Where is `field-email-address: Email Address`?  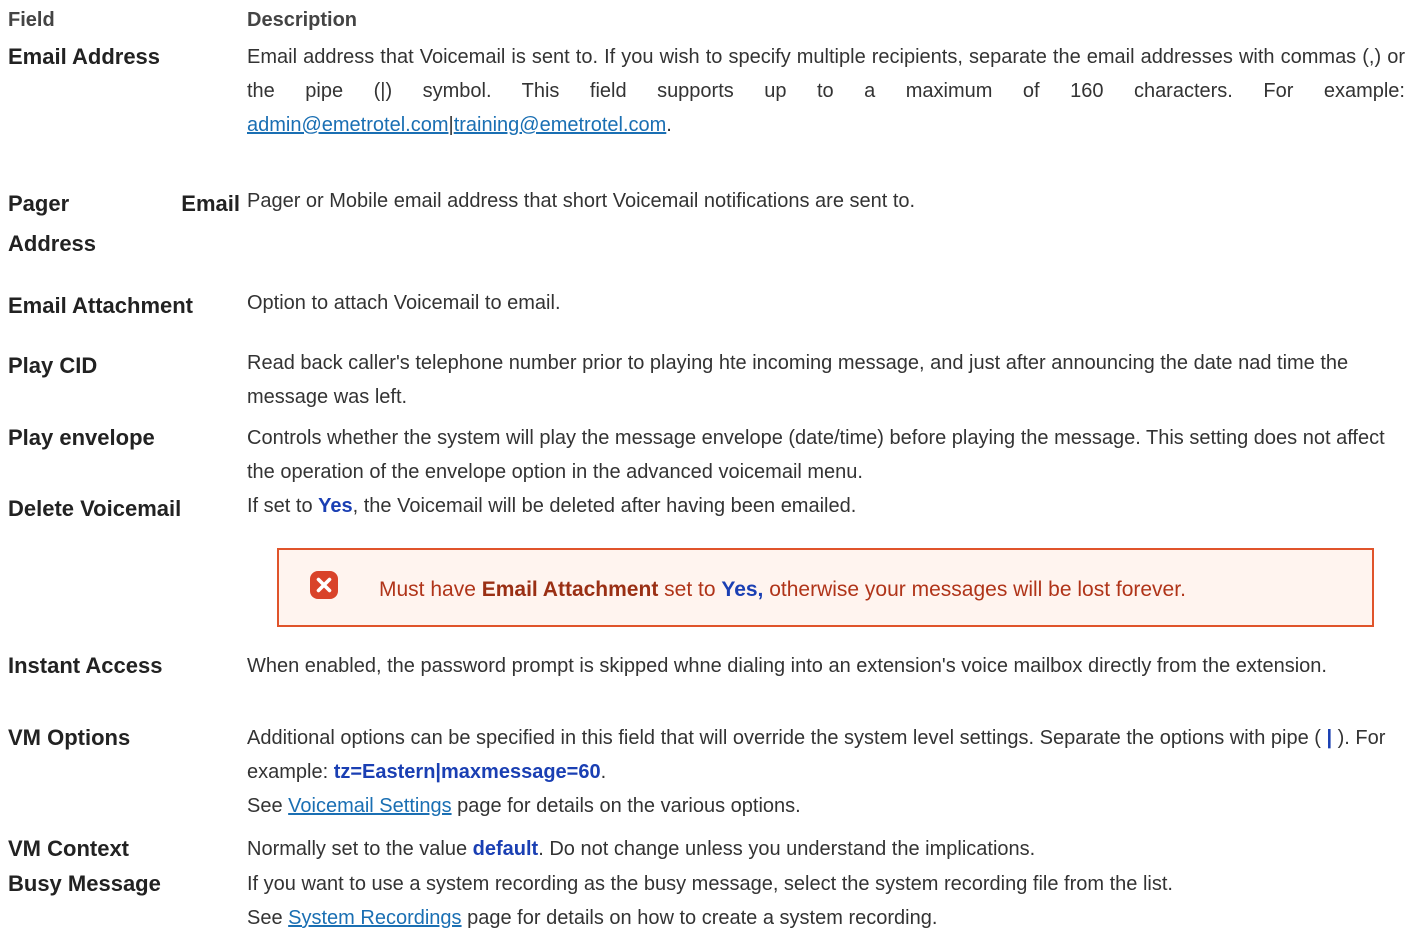
field-email-address: Email Address is located at coordinates (84, 56).